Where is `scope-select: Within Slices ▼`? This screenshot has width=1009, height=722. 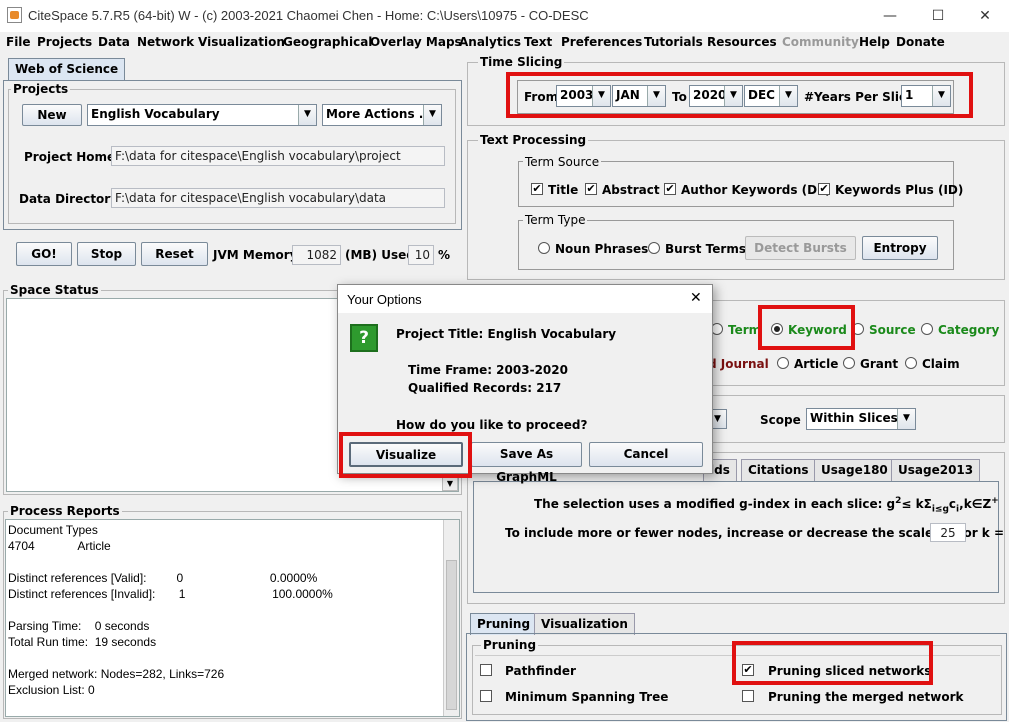
scope-select: Within Slices ▼ is located at coordinates (861, 419).